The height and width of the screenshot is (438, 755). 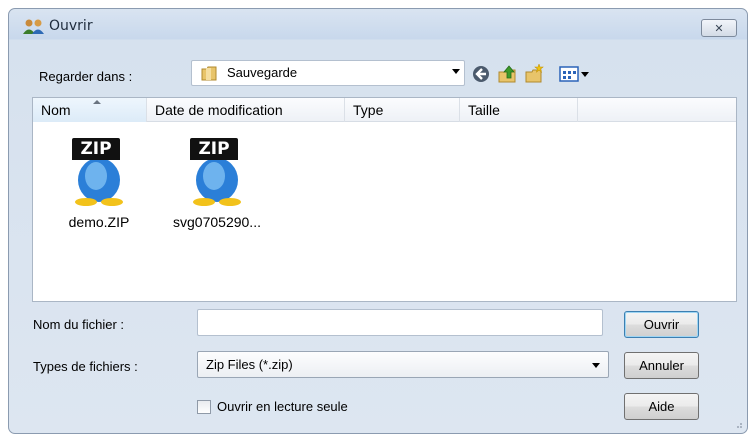 What do you see at coordinates (402, 110) in the screenshot?
I see `column-type: Type` at bounding box center [402, 110].